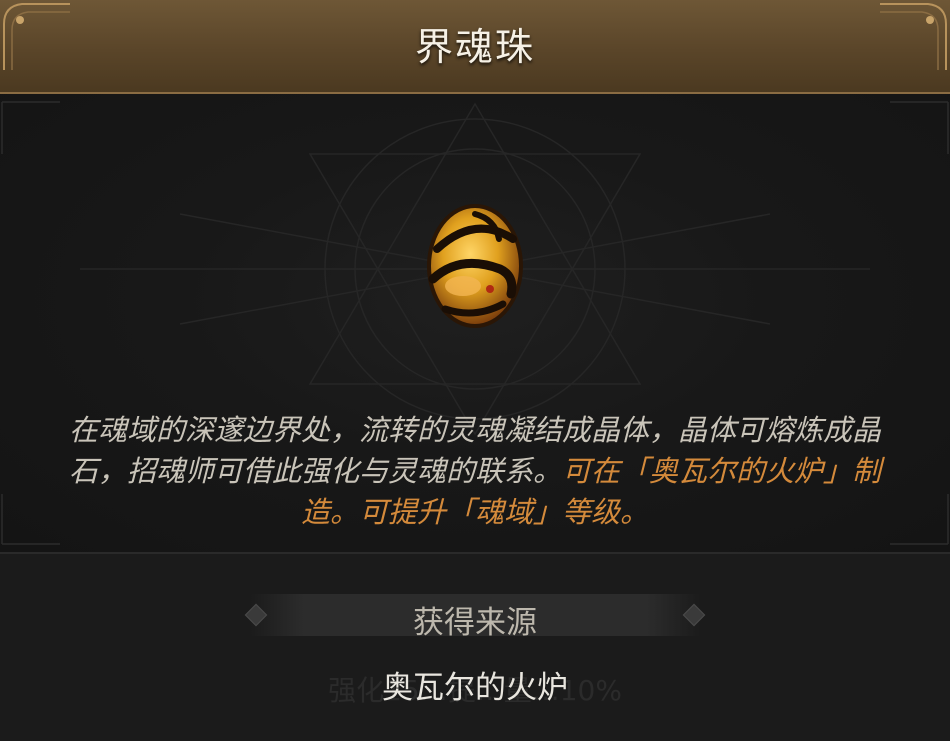 This screenshot has height=741, width=950. Describe the element at coordinates (475, 266) in the screenshot. I see `soul-orb-icon` at that location.